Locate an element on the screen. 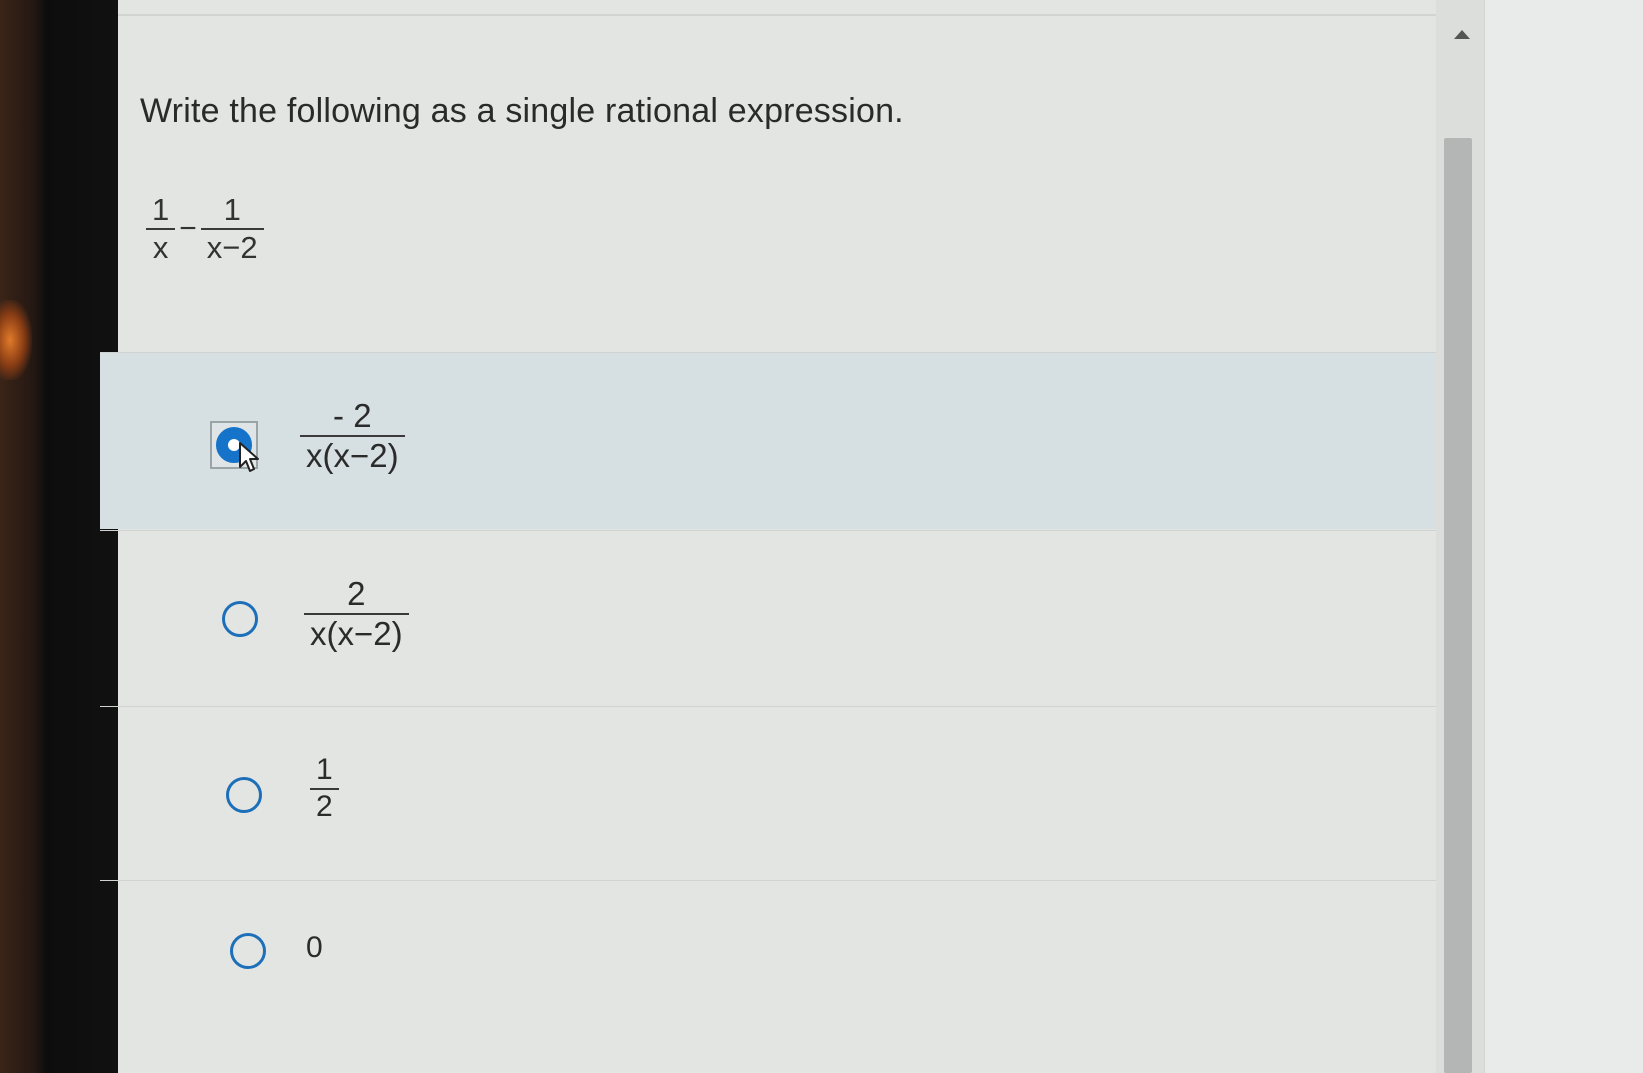  choice-a-fraction: - 2 x(x−2) is located at coordinates (352, 436).